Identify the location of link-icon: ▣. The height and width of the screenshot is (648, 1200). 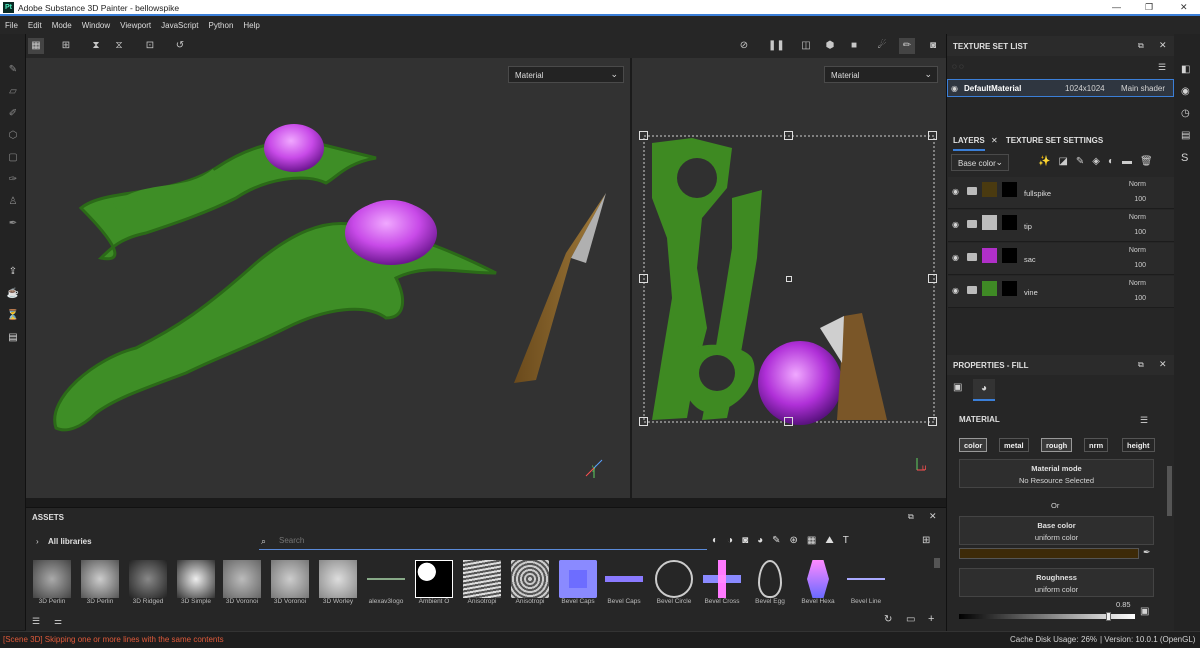
(1144, 611).